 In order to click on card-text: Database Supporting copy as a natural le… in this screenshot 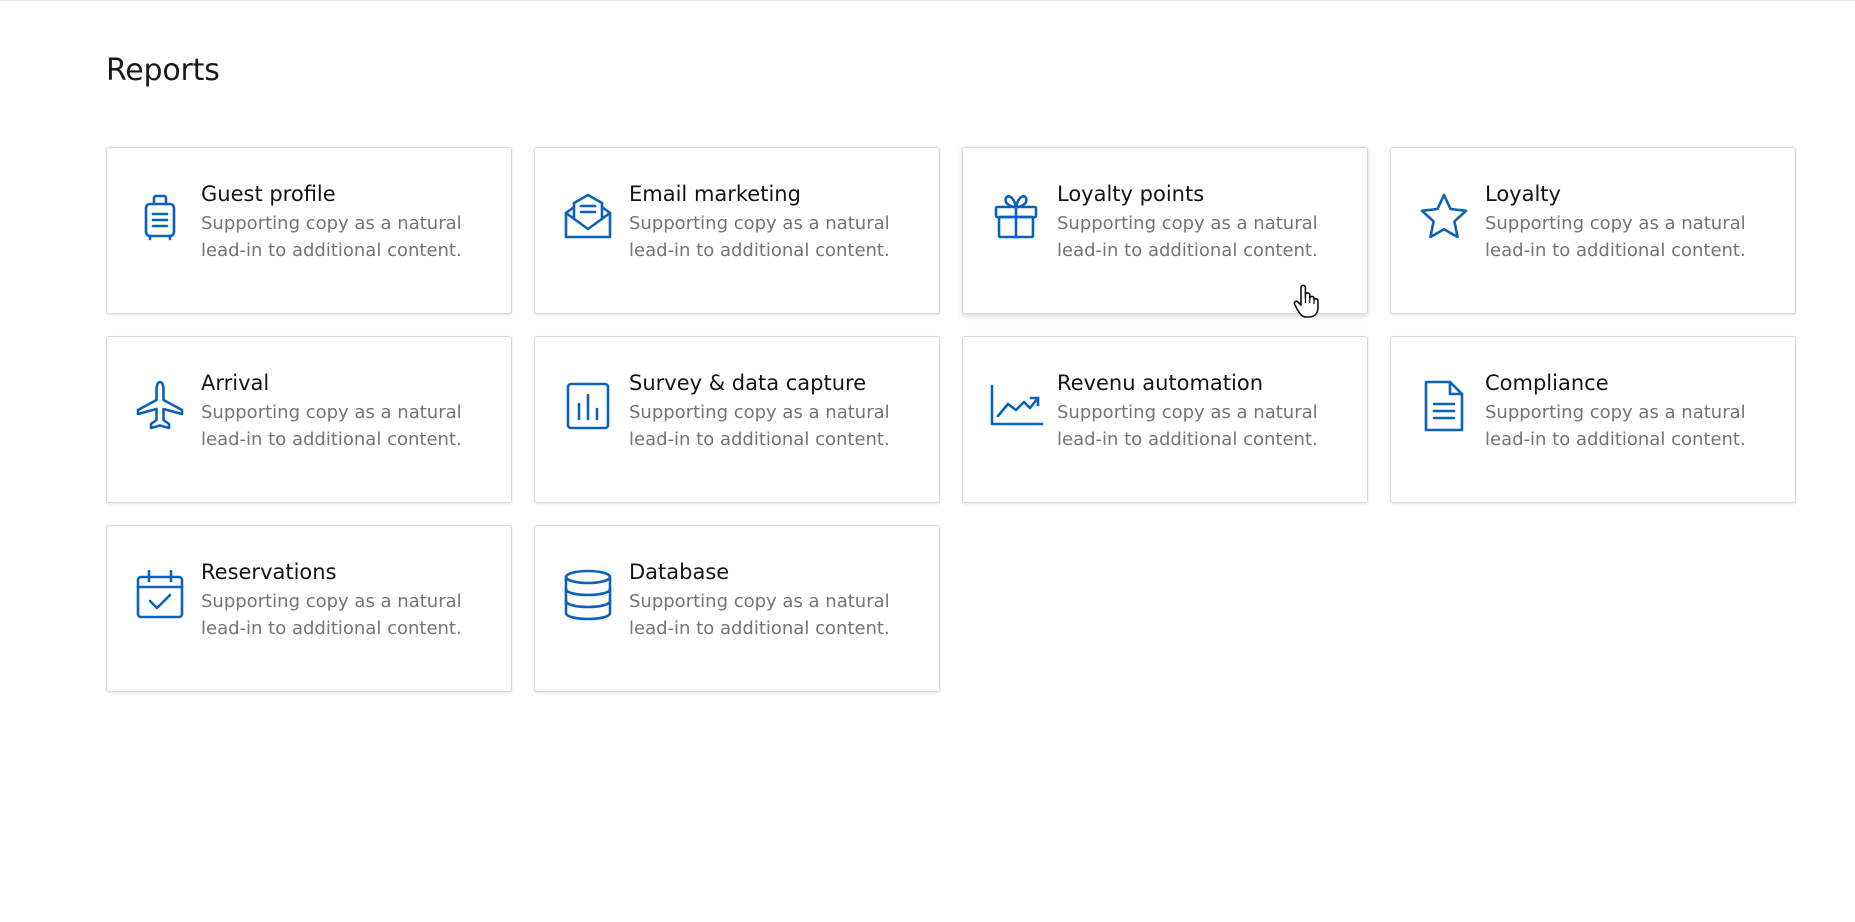, I will do `click(776, 600)`.